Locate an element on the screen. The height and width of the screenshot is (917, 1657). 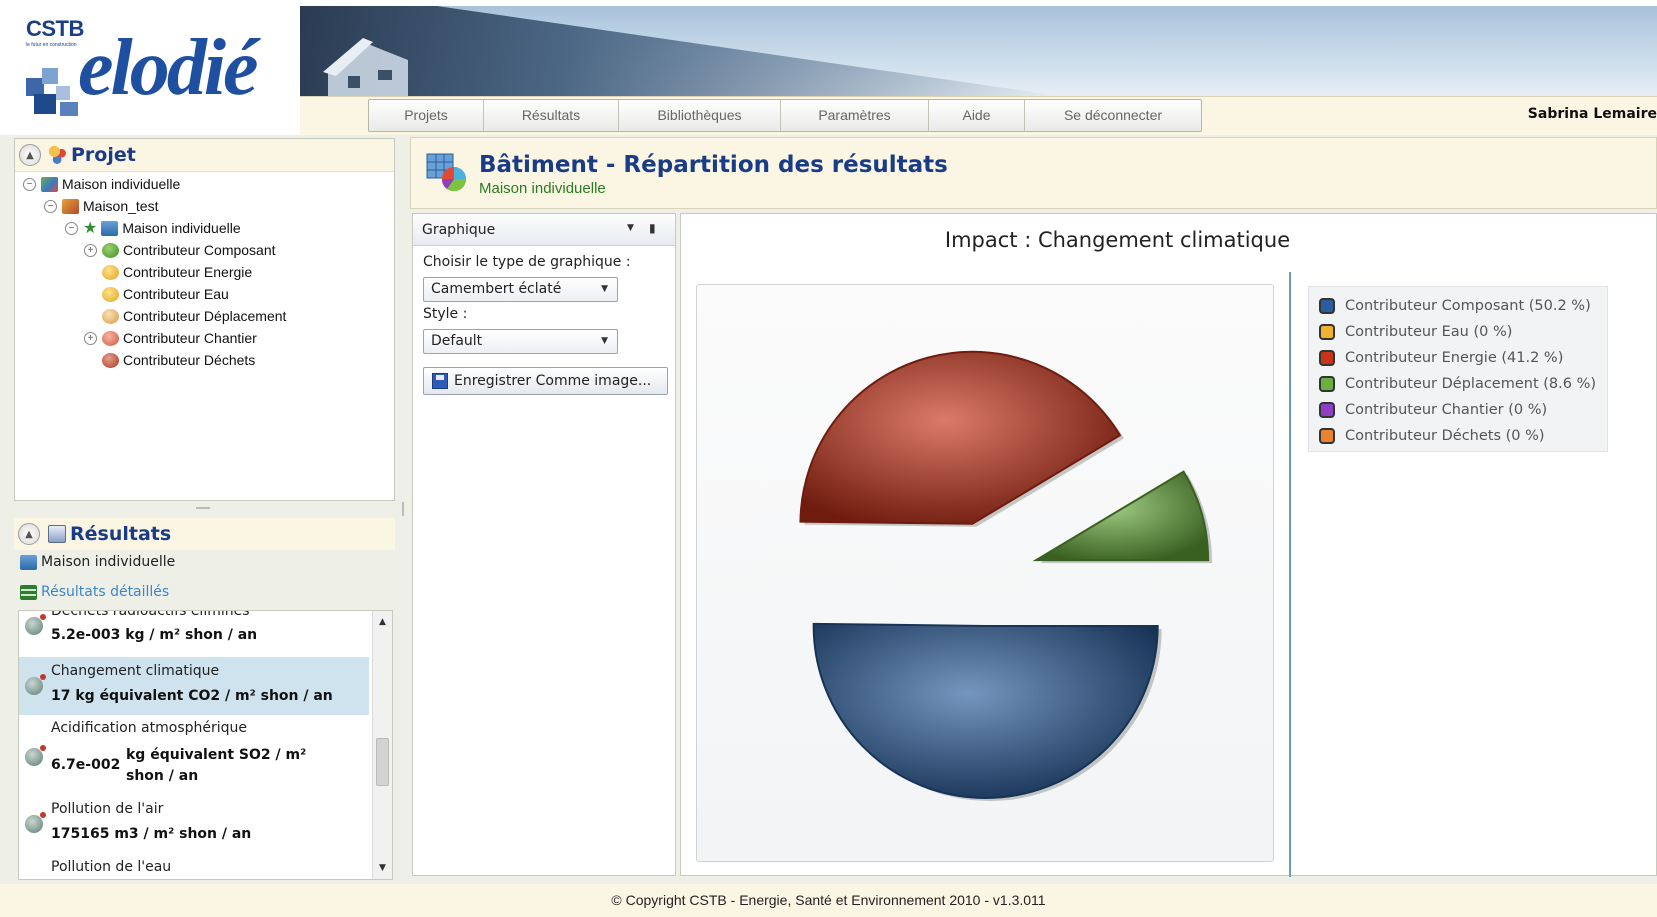
result-value-unit: shon / an is located at coordinates (162, 776).